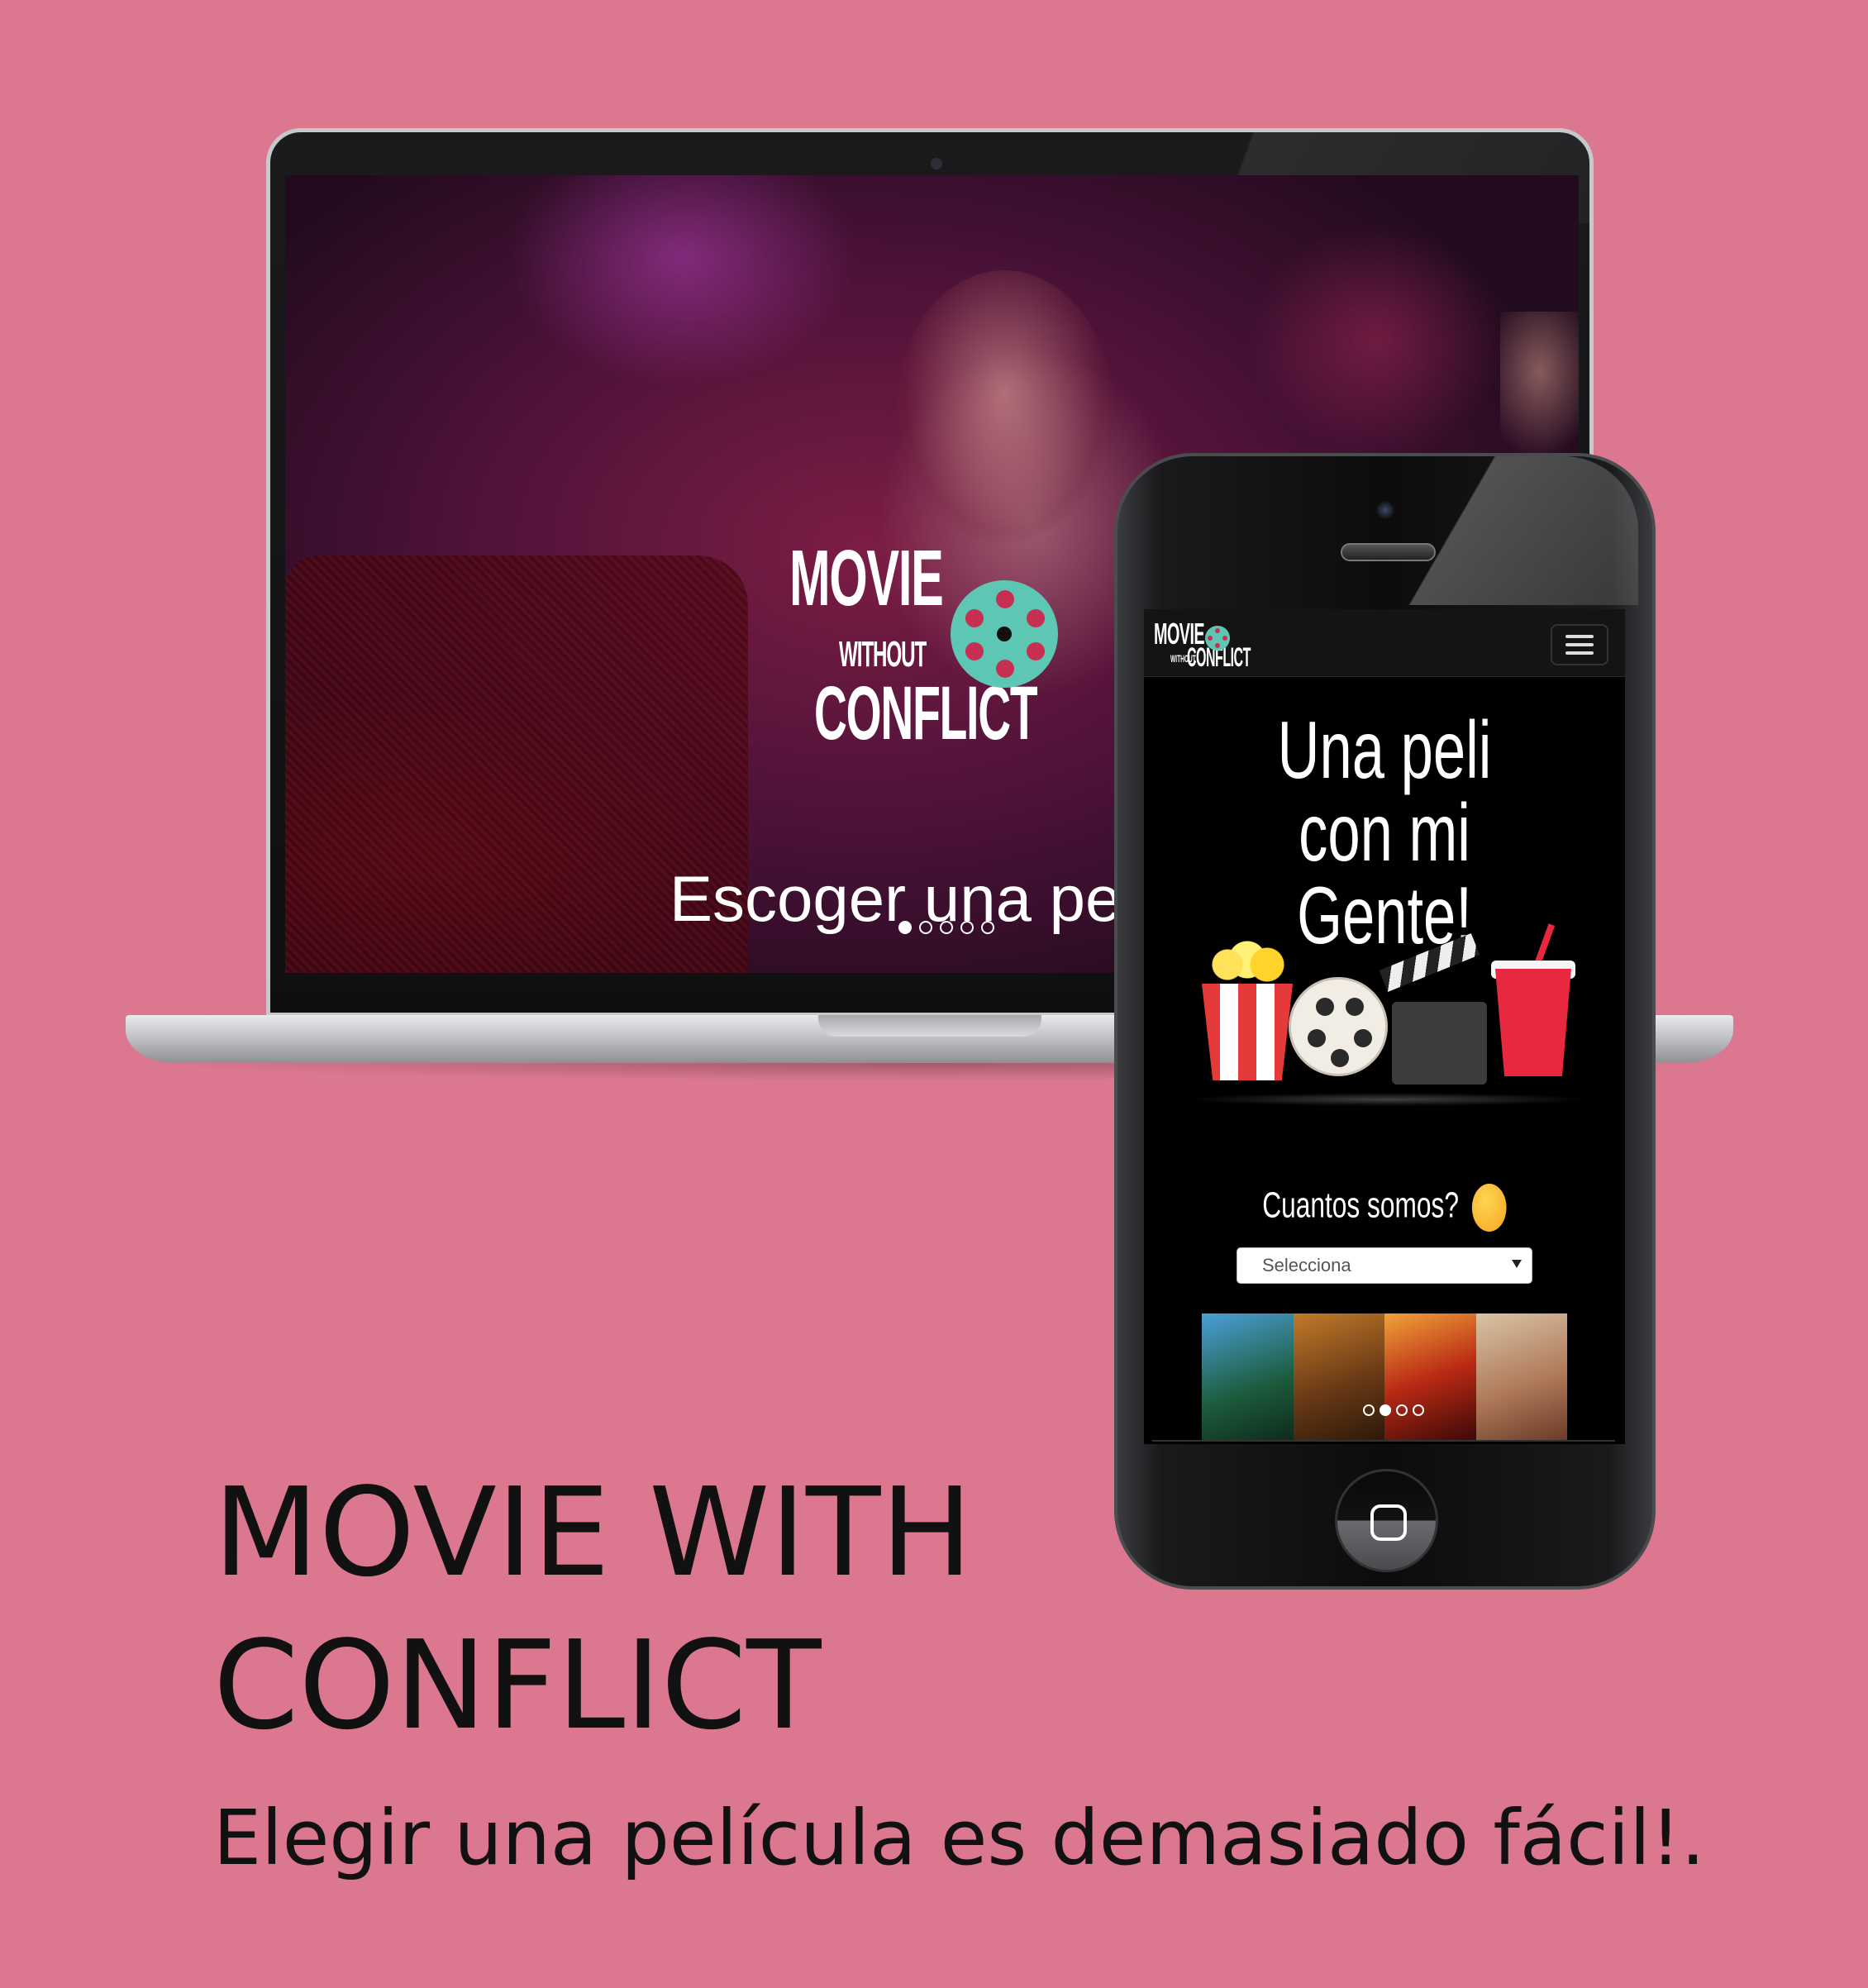 The width and height of the screenshot is (1868, 1988). Describe the element at coordinates (1384, 749) in the screenshot. I see `heading-line: Una peli` at that location.